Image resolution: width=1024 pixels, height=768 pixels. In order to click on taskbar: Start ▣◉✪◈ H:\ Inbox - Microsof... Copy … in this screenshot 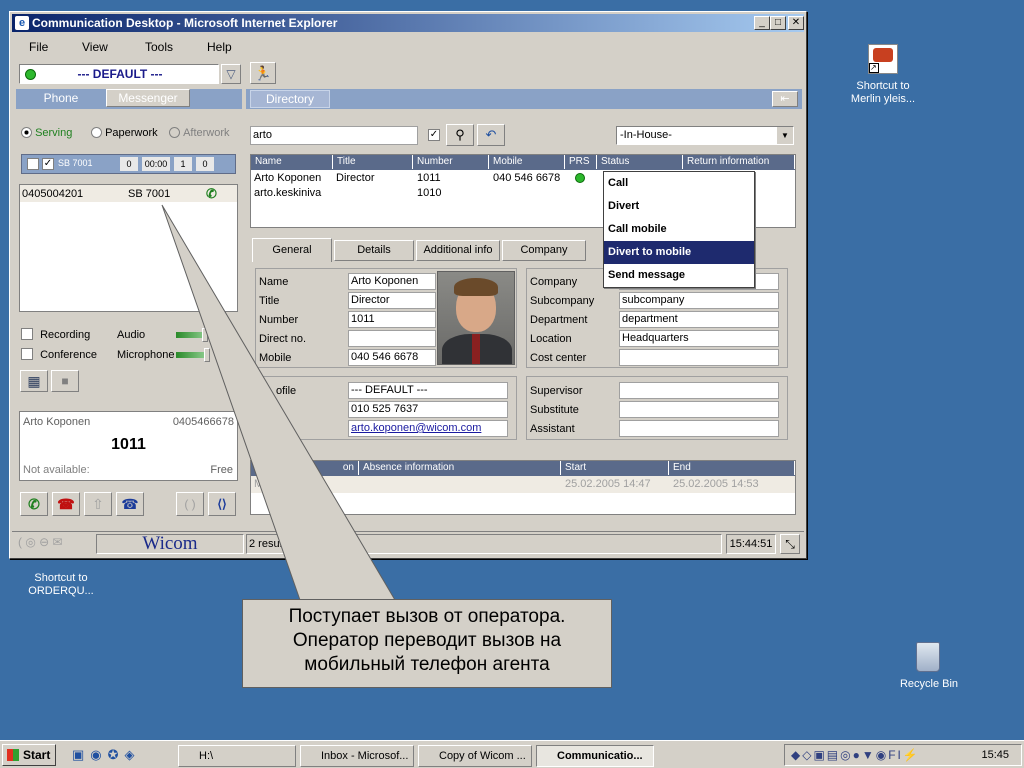, I will do `click(512, 754)`.